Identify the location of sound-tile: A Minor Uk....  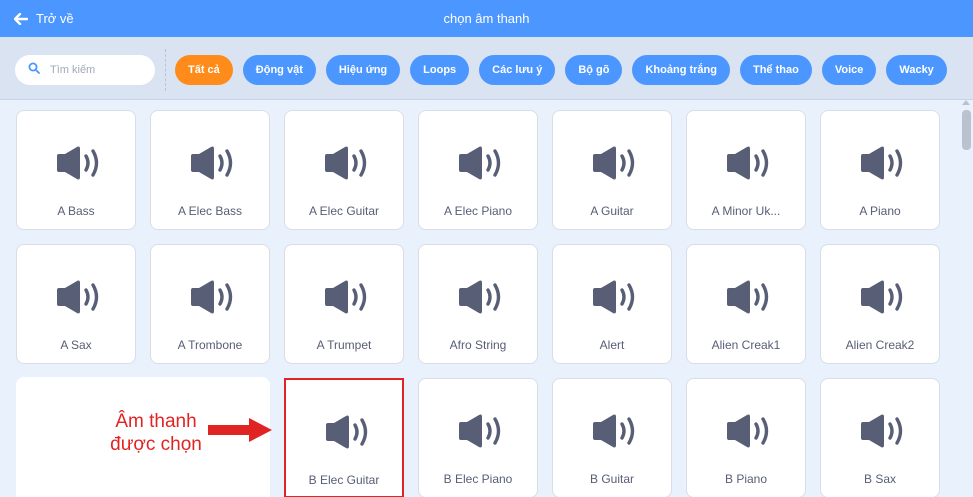
(746, 170).